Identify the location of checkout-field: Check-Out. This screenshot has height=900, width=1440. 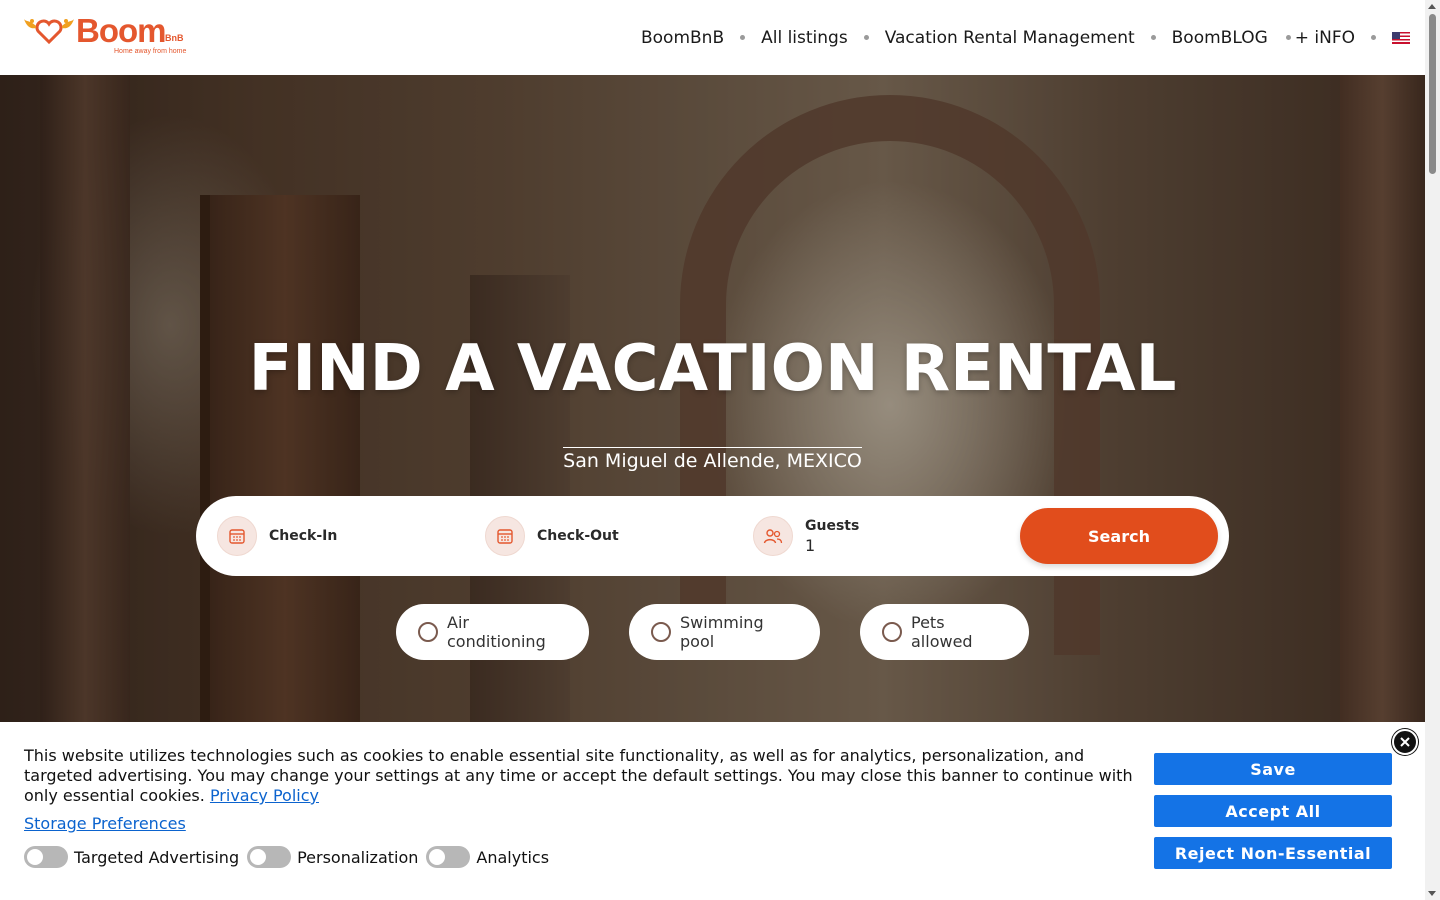
(552, 536).